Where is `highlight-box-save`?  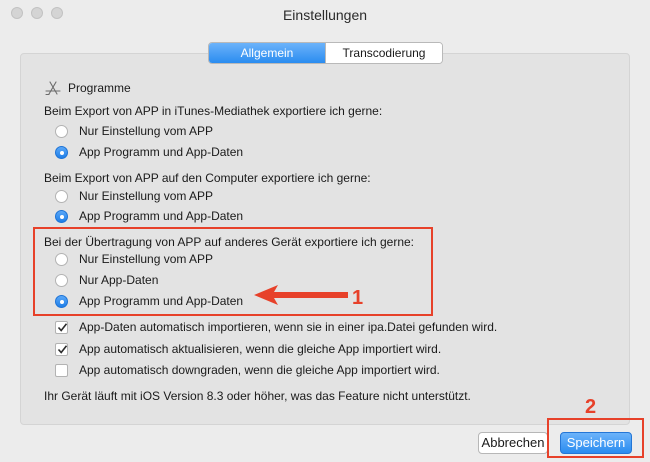
highlight-box-save is located at coordinates (595, 438).